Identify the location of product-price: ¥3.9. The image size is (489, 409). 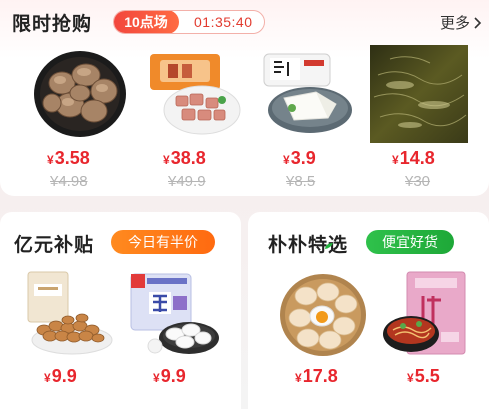
(299, 158).